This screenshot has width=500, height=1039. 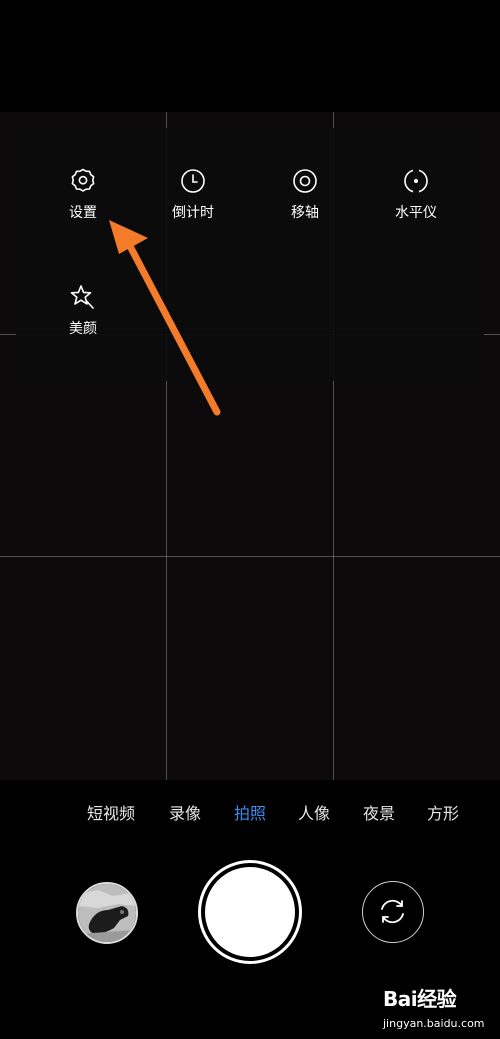 I want to click on tilt-shift-button: 移轴, so click(x=305, y=194).